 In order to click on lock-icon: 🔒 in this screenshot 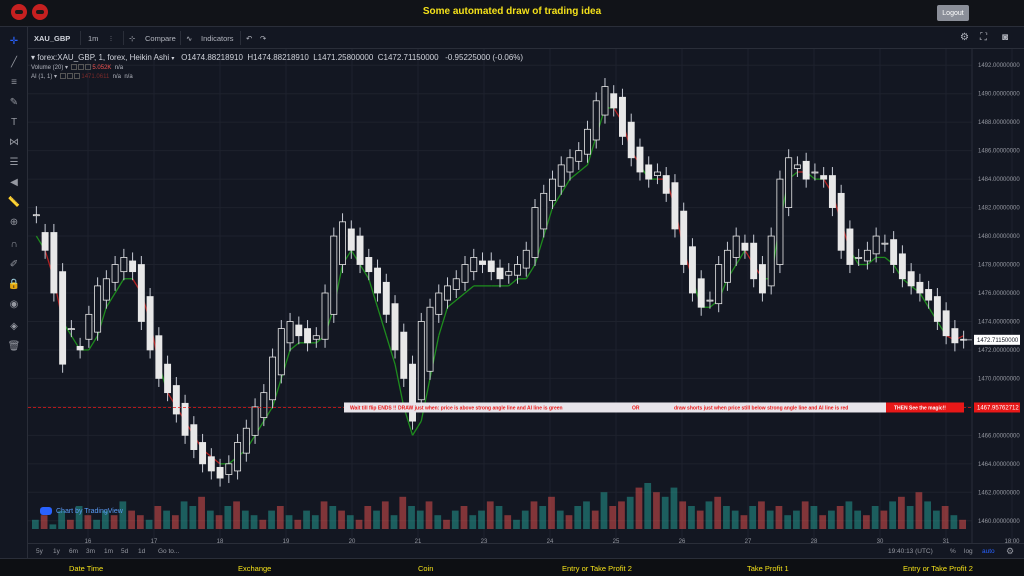, I will do `click(14, 284)`.